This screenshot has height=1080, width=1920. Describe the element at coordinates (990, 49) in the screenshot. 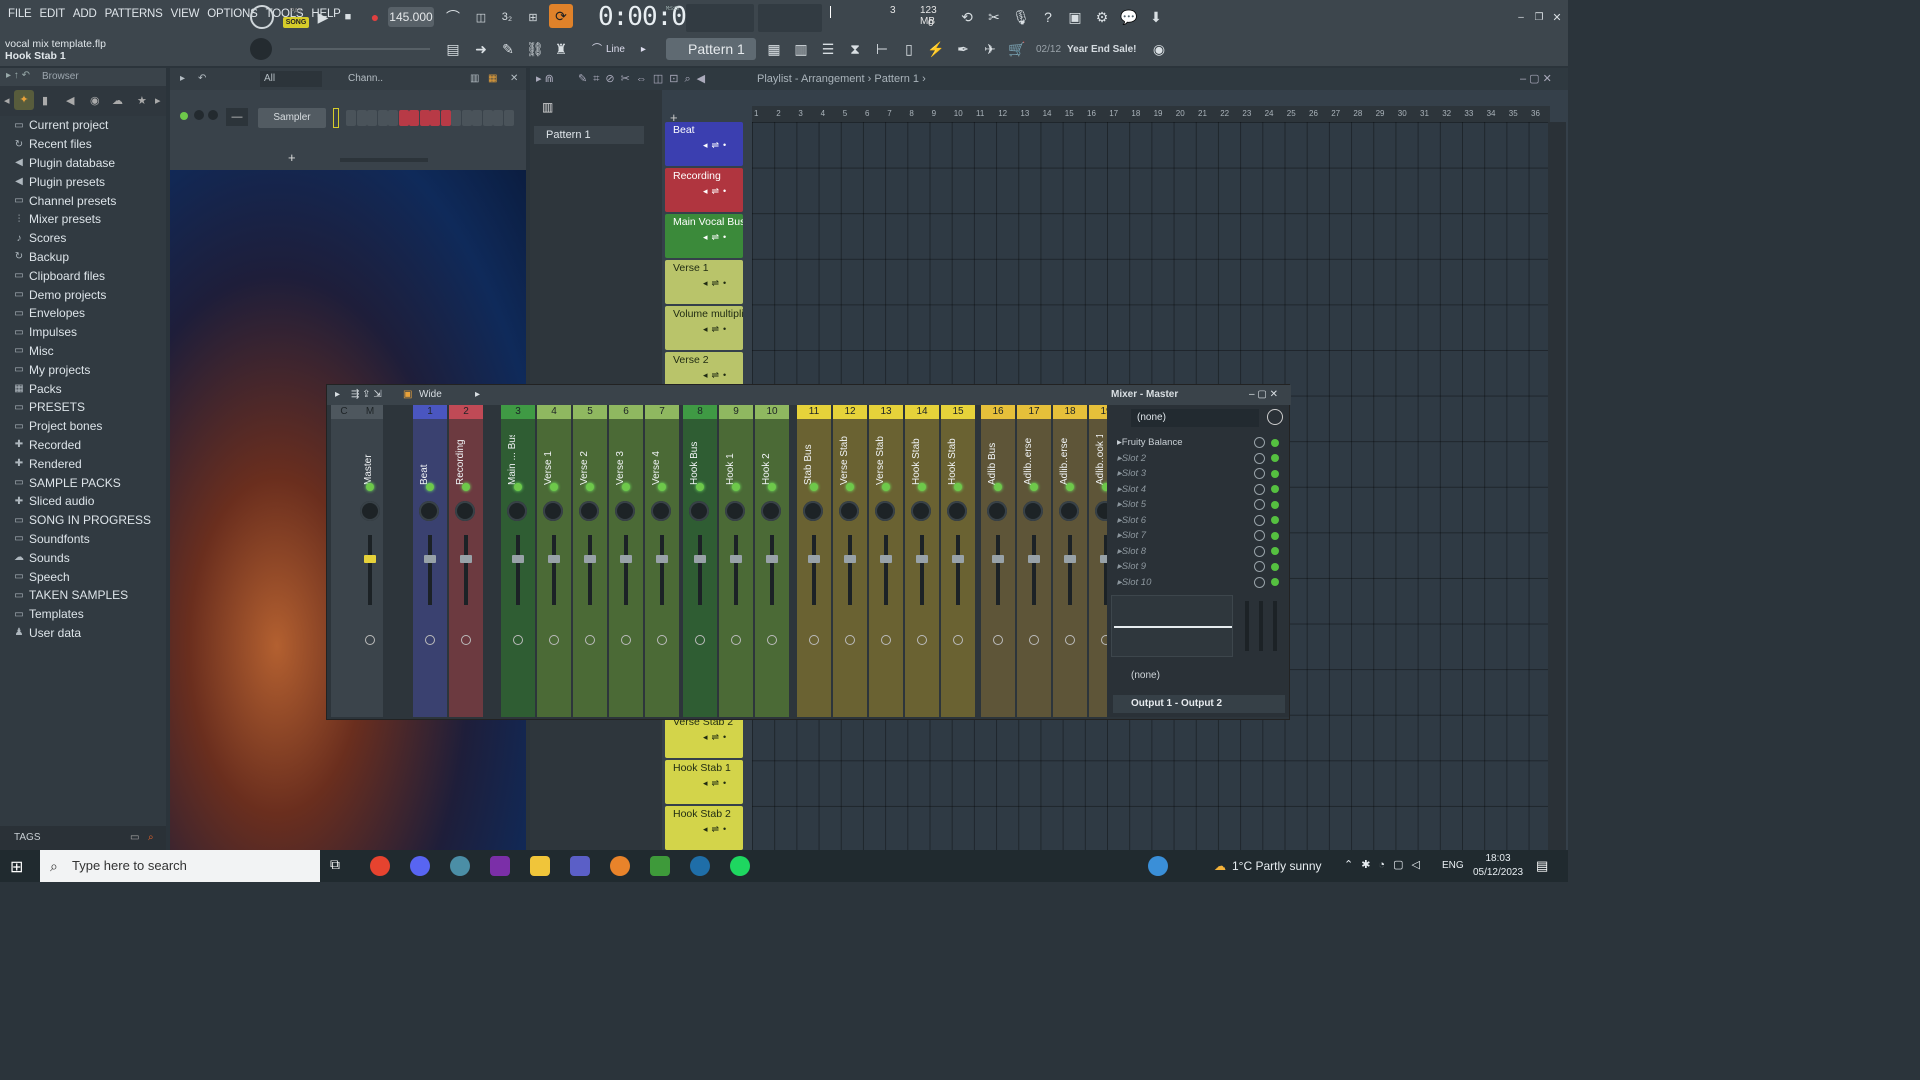

I see `send-icon: ✈` at that location.